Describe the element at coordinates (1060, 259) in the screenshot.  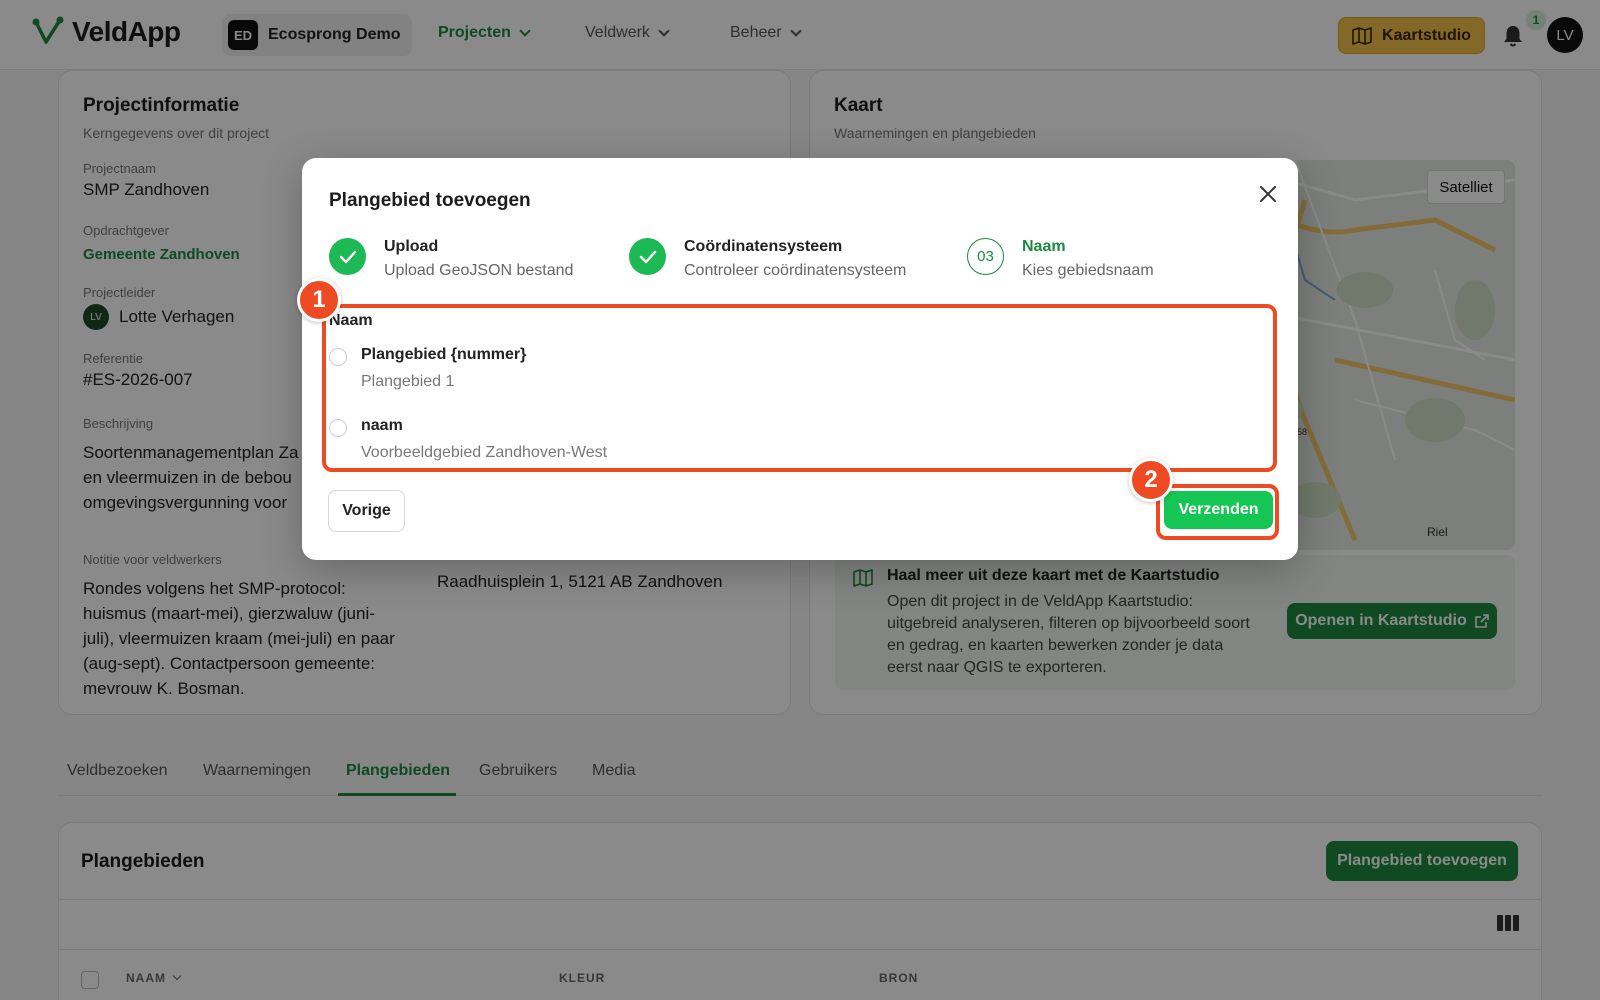
I see `step-name: 03 Naam Kies gebiedsnaam` at that location.